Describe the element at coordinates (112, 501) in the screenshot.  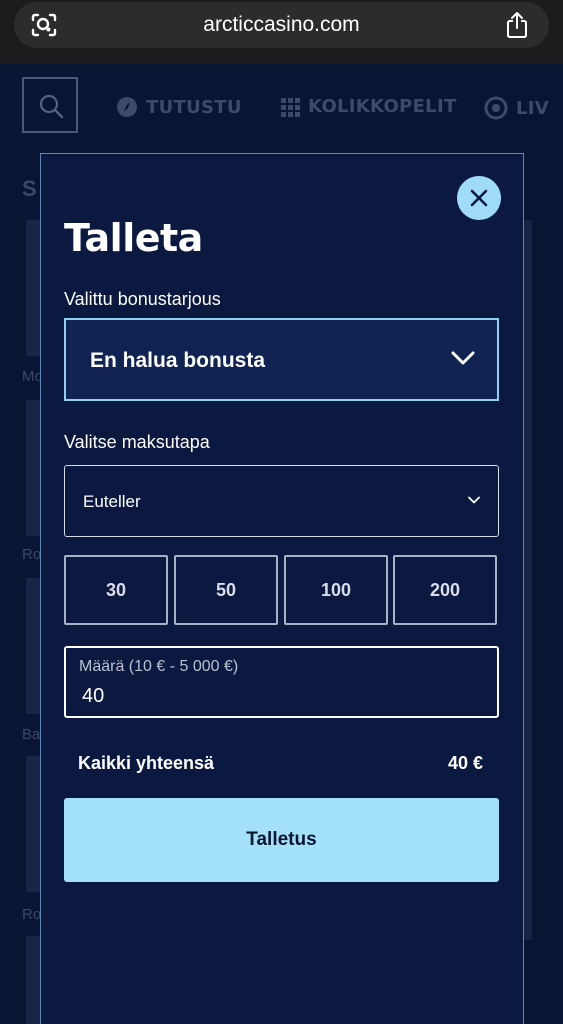
I see `payment-method-value: Euteller` at that location.